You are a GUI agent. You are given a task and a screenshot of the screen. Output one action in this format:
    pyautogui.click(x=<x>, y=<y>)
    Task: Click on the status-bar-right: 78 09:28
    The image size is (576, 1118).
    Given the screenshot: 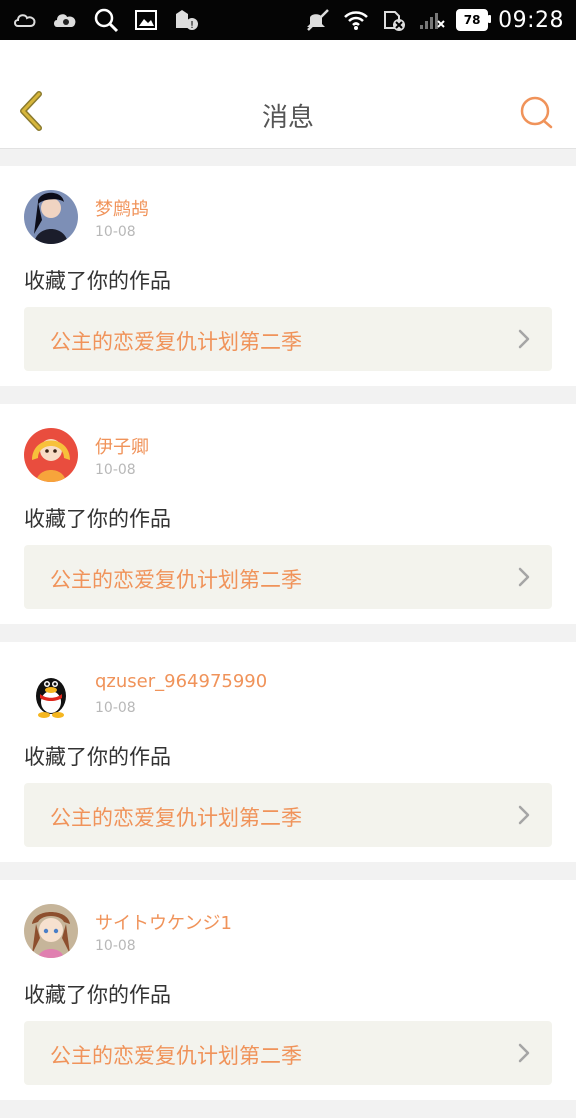 What is the action you would take?
    pyautogui.click(x=434, y=20)
    